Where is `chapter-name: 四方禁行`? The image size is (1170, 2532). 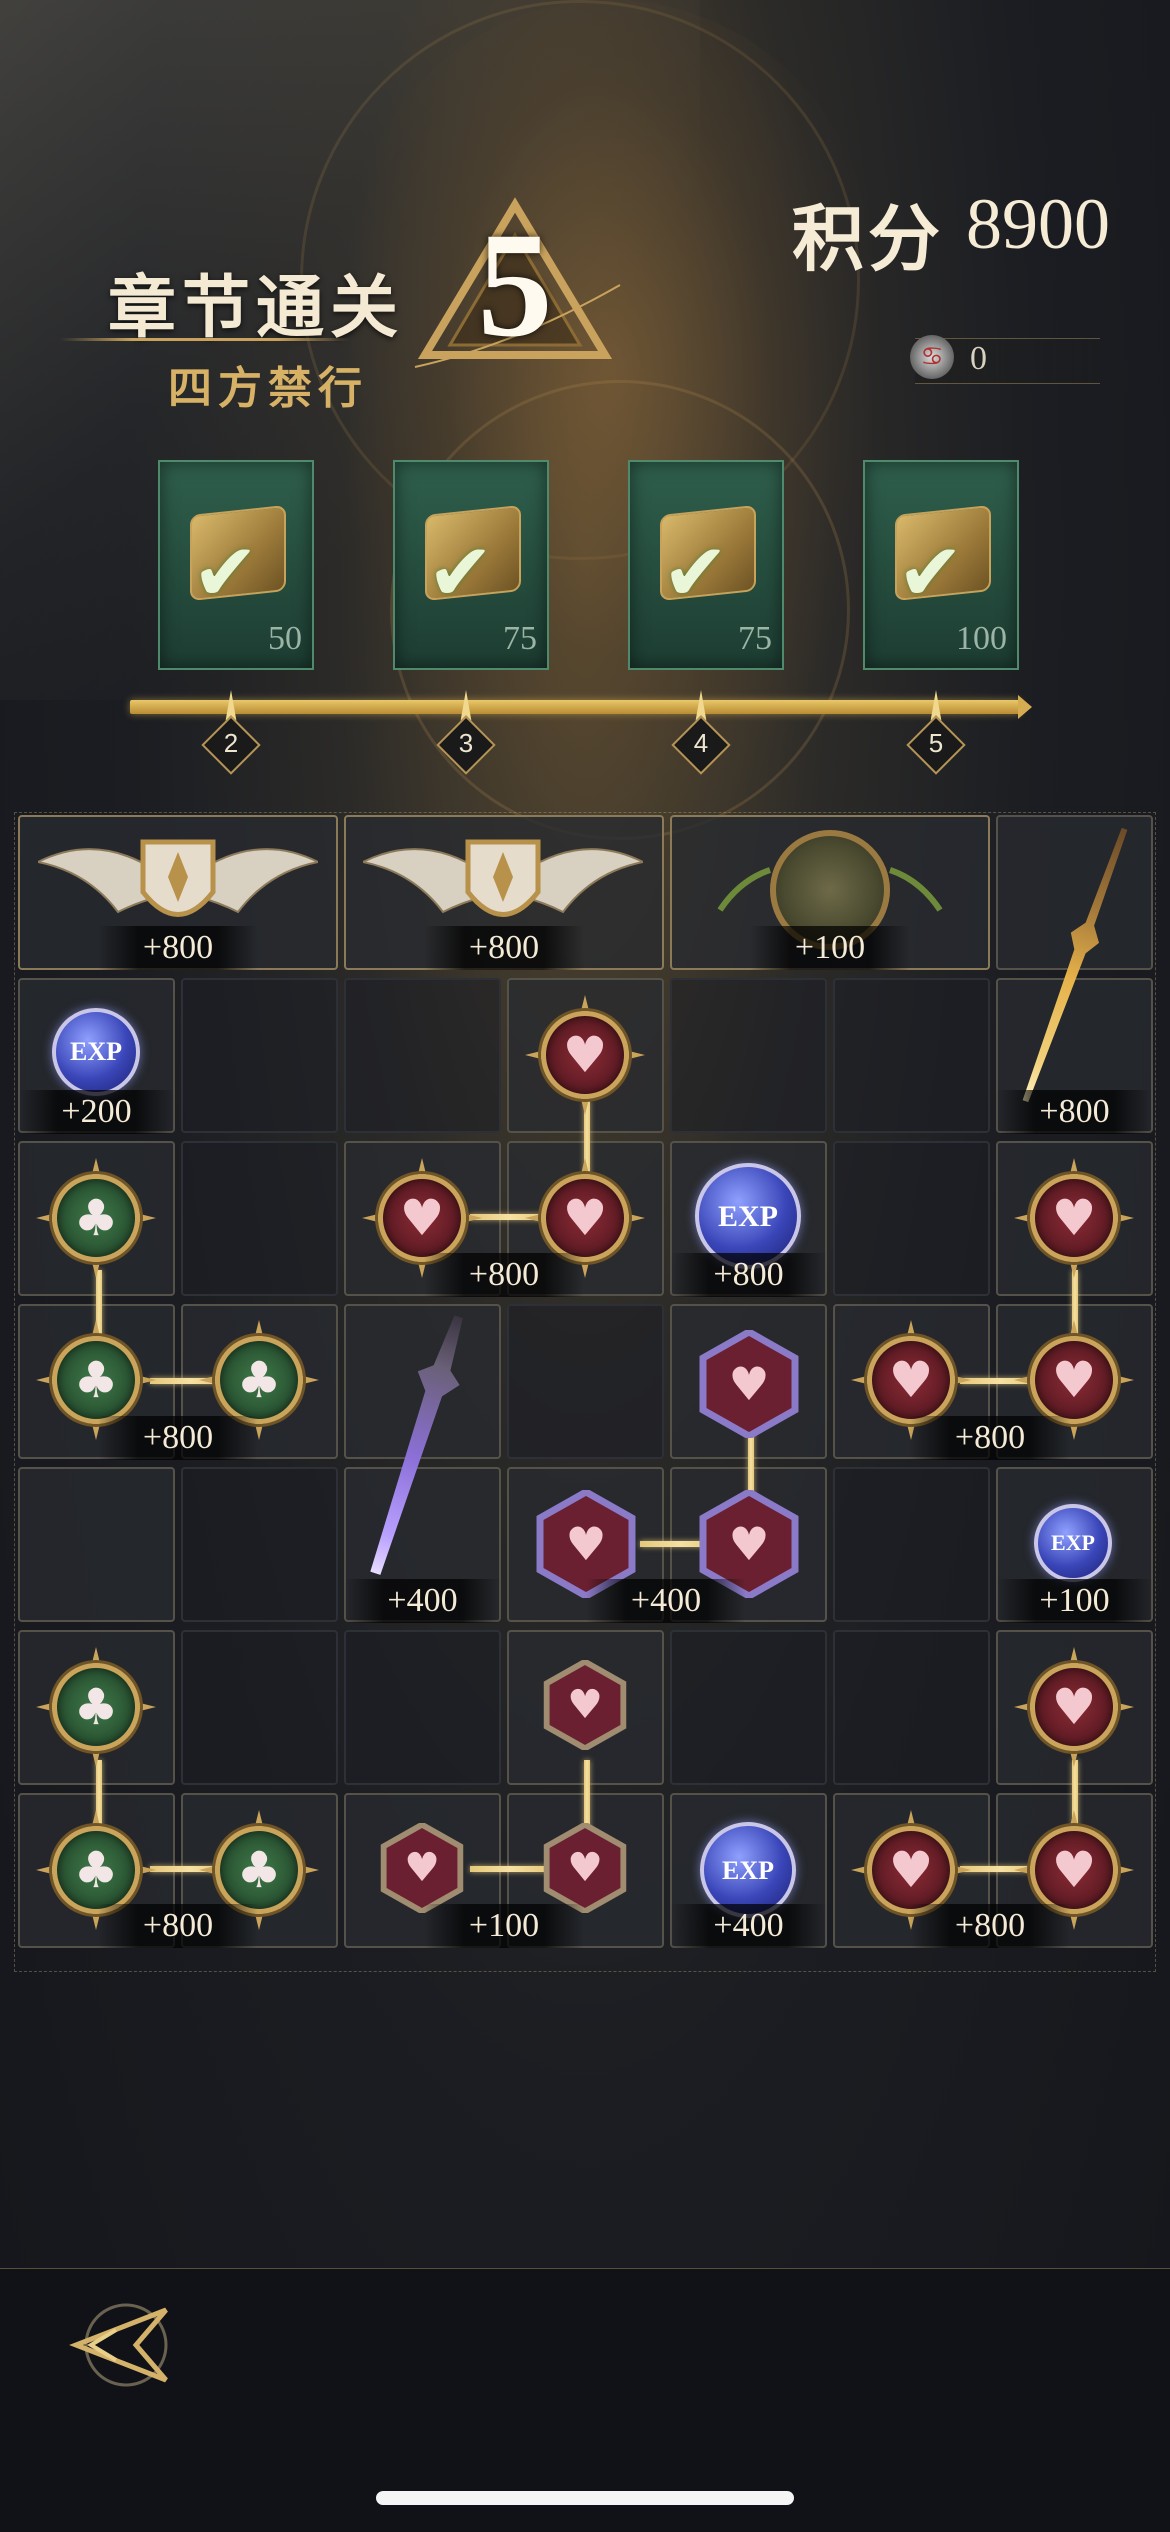
chapter-name: 四方禁行 is located at coordinates (268, 388).